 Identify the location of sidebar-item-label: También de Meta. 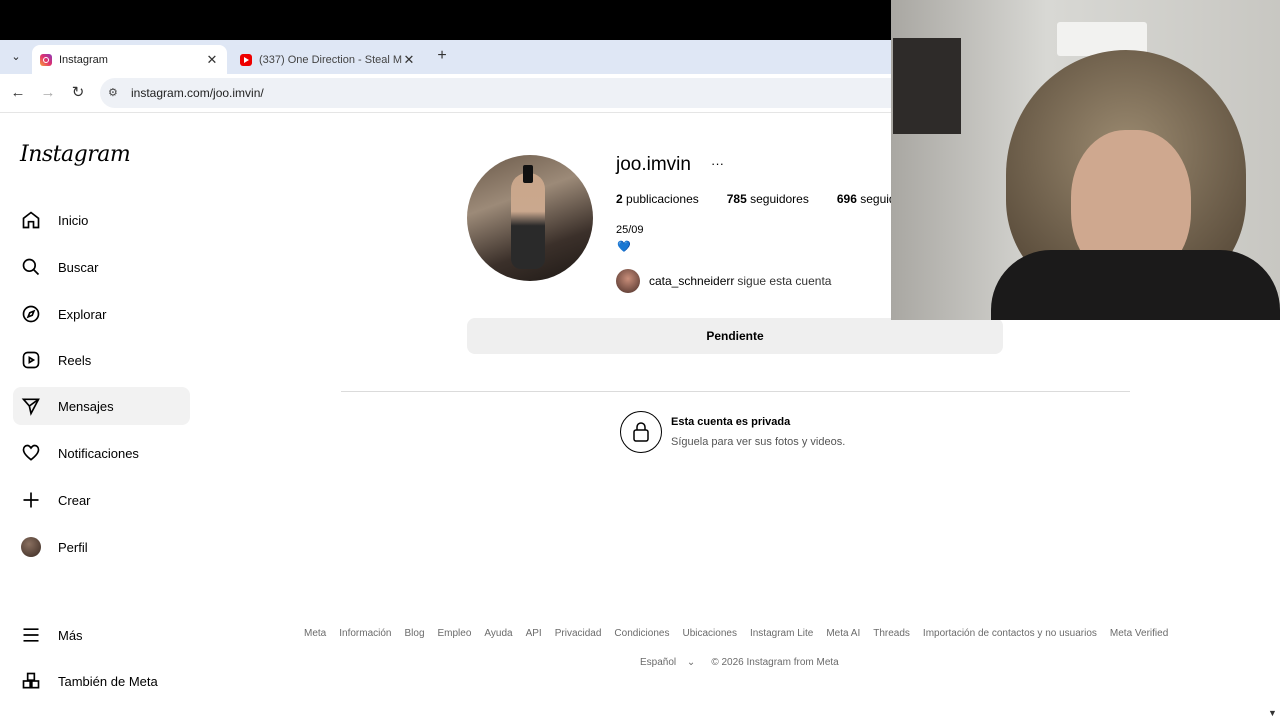
(108, 681).